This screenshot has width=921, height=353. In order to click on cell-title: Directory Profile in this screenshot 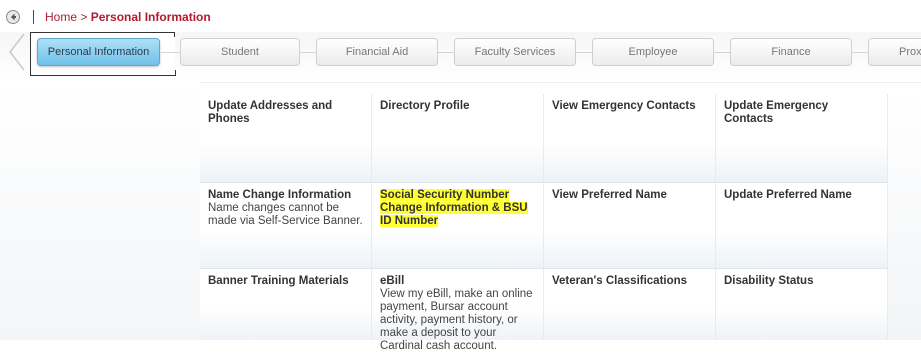, I will do `click(425, 106)`.